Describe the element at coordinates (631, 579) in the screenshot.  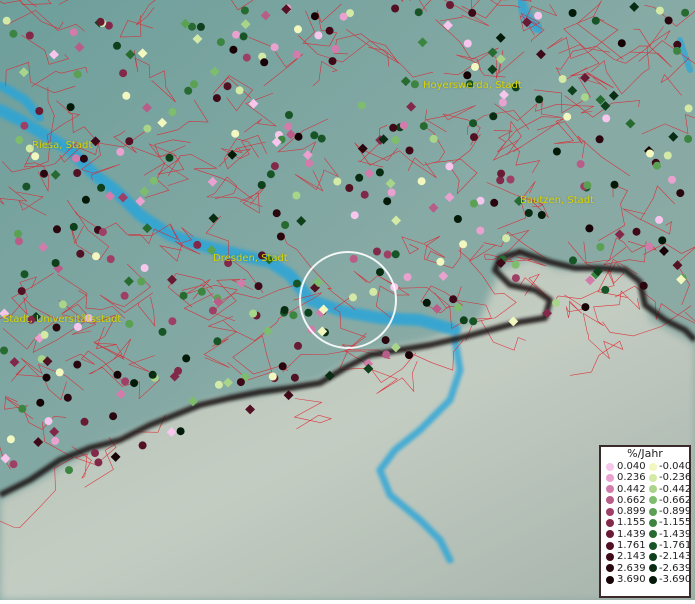
I see `legend-value-positive: 3.690` at that location.